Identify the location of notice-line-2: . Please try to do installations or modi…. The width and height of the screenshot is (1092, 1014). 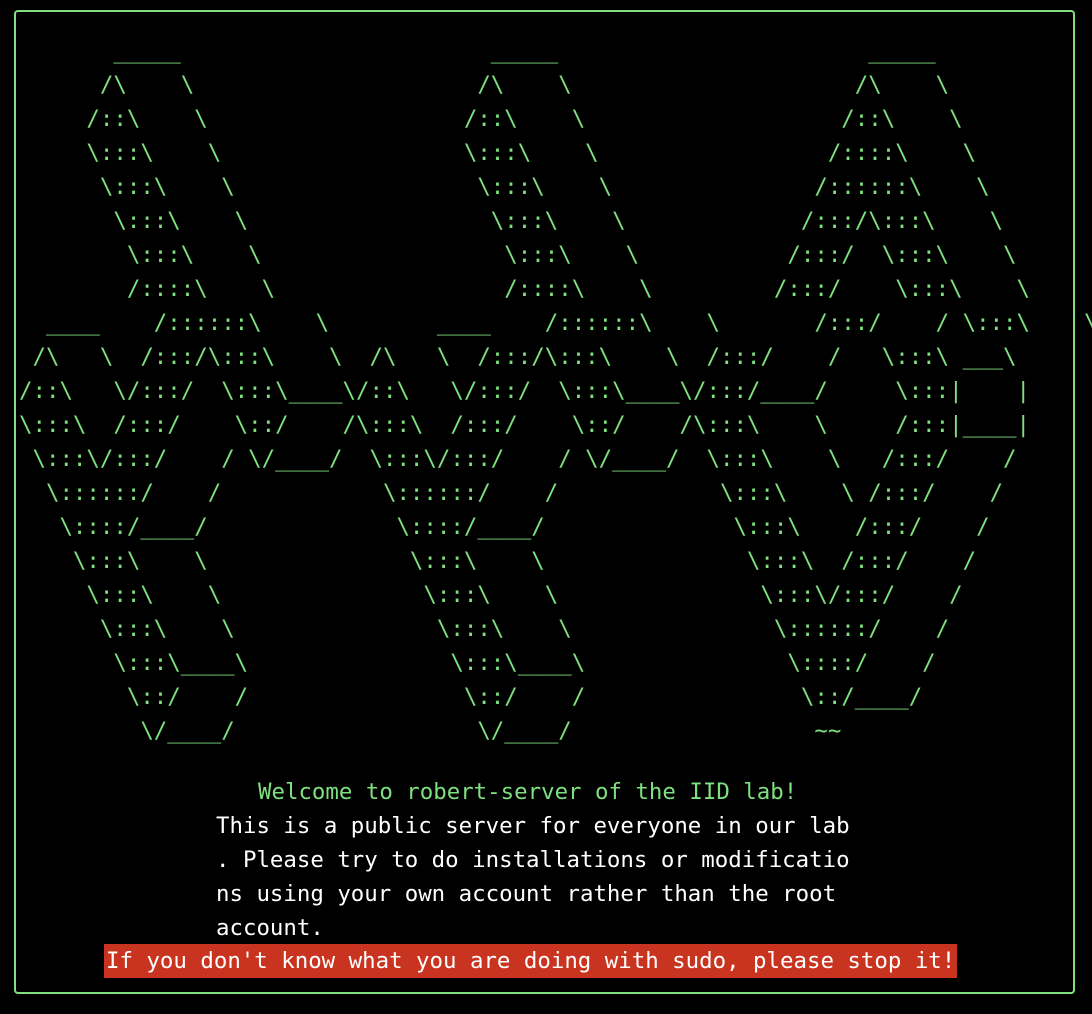
(533, 860).